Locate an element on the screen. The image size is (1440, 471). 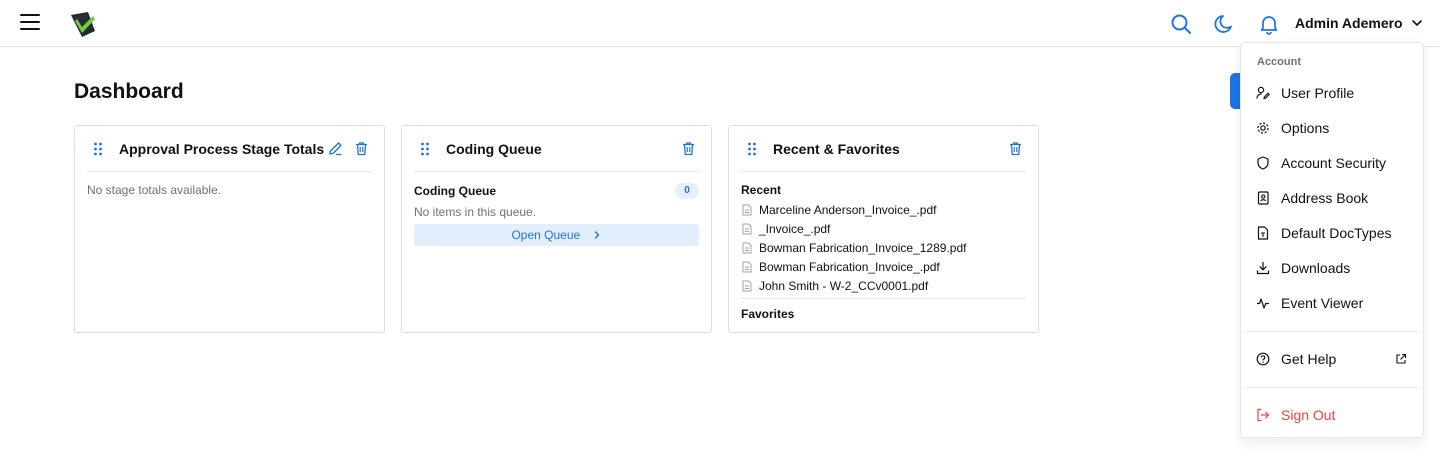
menu-item-label: User Profile is located at coordinates (1318, 93).